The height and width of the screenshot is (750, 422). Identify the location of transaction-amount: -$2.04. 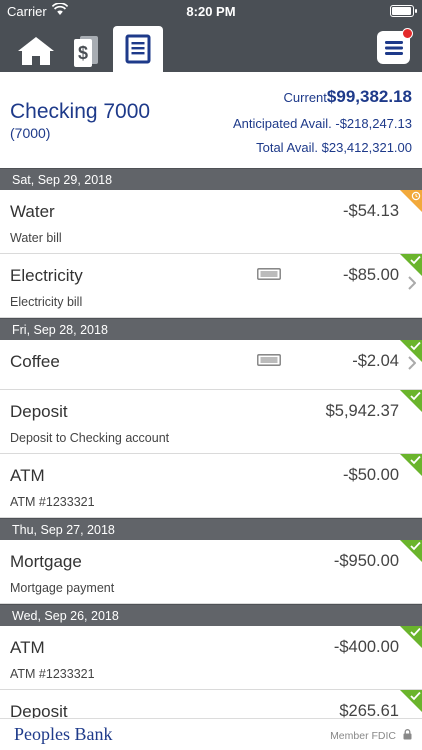
(375, 361).